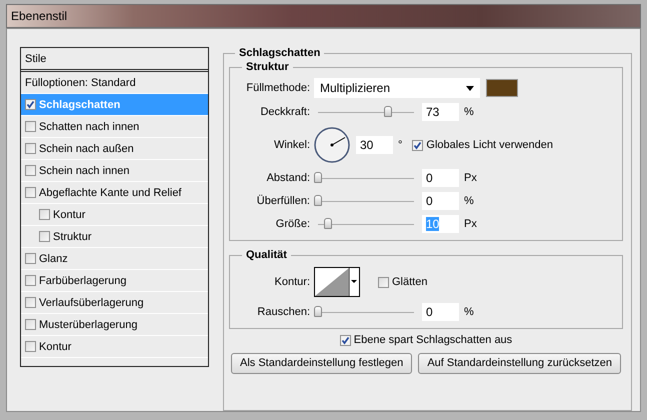 Image resolution: width=647 pixels, height=420 pixels. I want to click on angle-dial, so click(332, 145).